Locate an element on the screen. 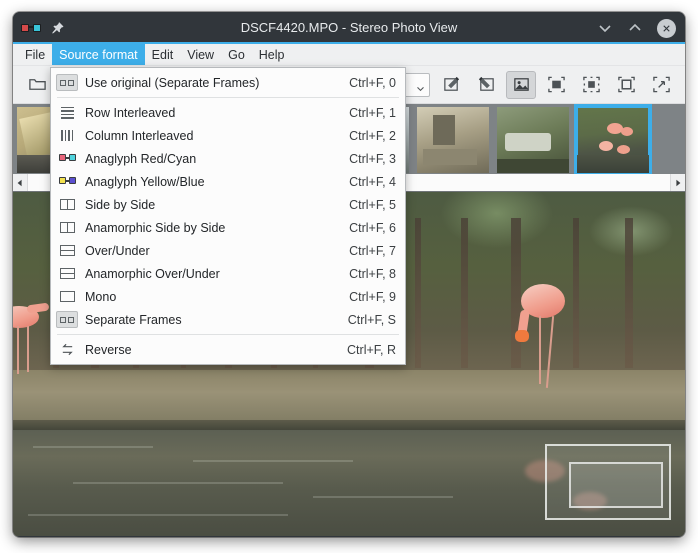  menu-item-accel: Ctrl+F, 2 is located at coordinates (372, 135).